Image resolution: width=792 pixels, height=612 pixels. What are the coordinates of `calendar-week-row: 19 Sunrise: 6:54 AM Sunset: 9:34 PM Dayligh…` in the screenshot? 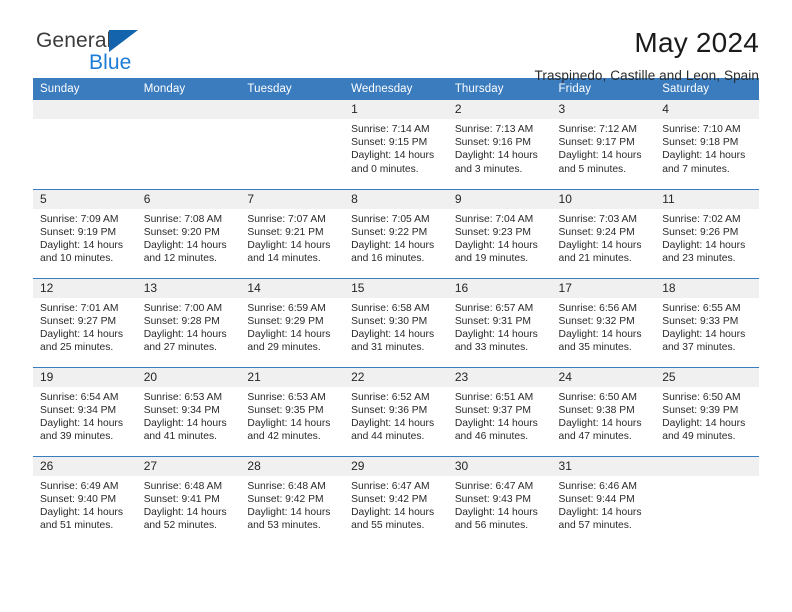 It's located at (396, 411).